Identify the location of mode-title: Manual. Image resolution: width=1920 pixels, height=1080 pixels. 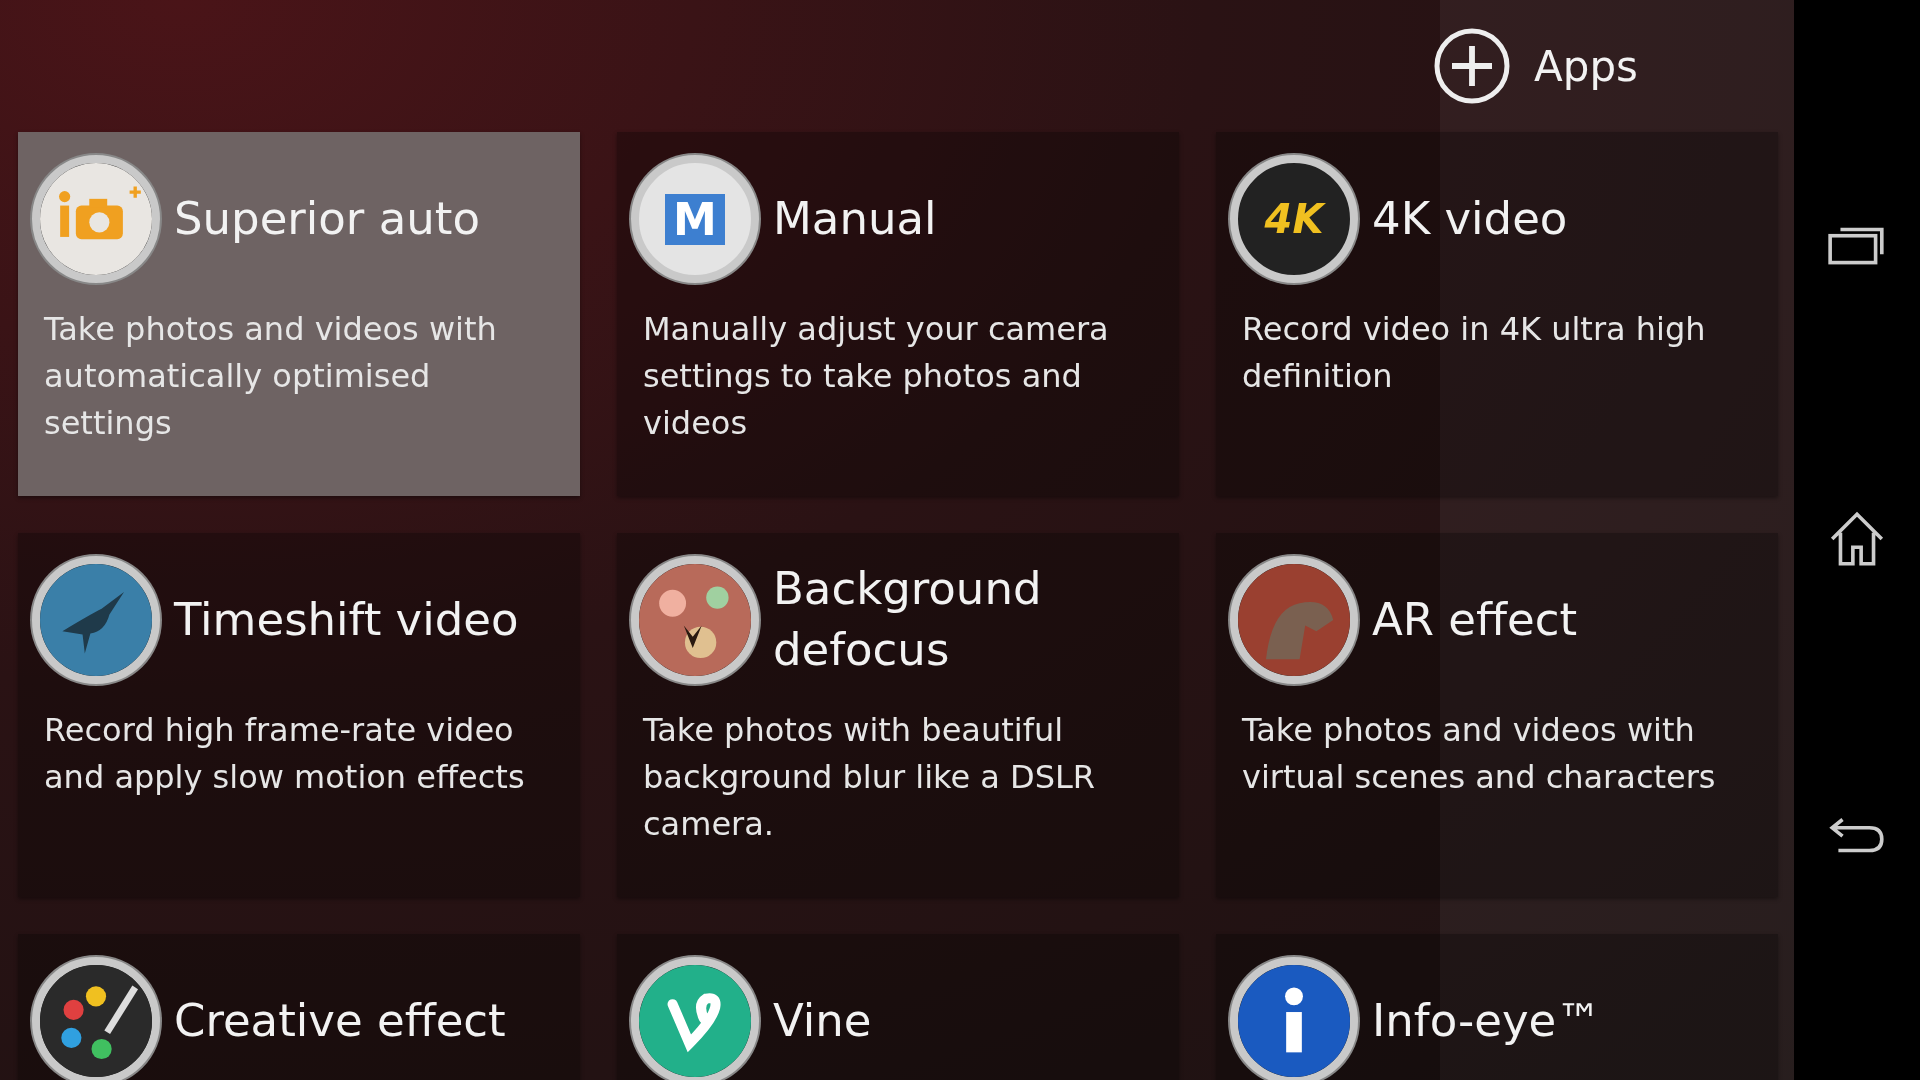
(855, 218).